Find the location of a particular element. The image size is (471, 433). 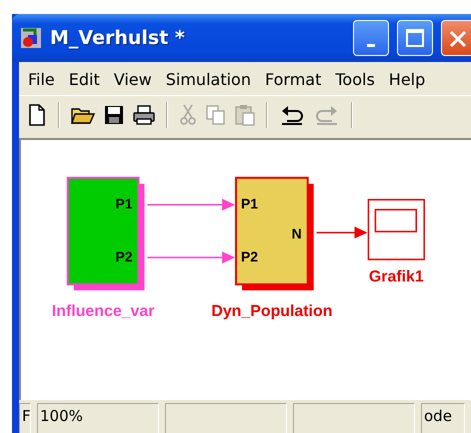

maximize-button is located at coordinates (415, 38).